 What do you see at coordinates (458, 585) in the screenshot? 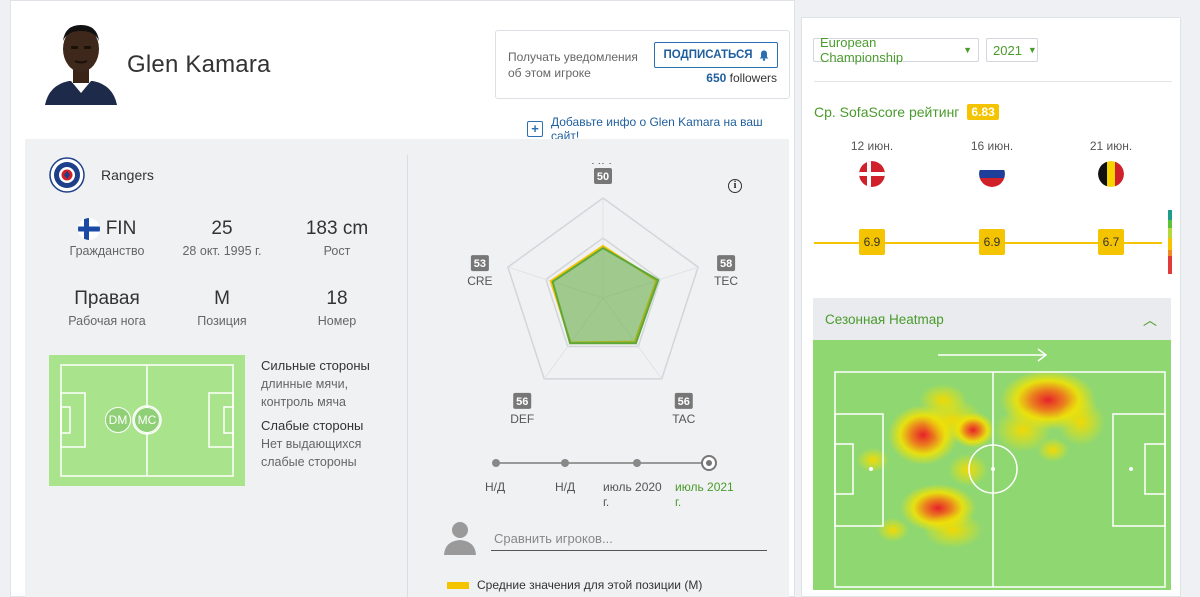
I see `average-swatch` at bounding box center [458, 585].